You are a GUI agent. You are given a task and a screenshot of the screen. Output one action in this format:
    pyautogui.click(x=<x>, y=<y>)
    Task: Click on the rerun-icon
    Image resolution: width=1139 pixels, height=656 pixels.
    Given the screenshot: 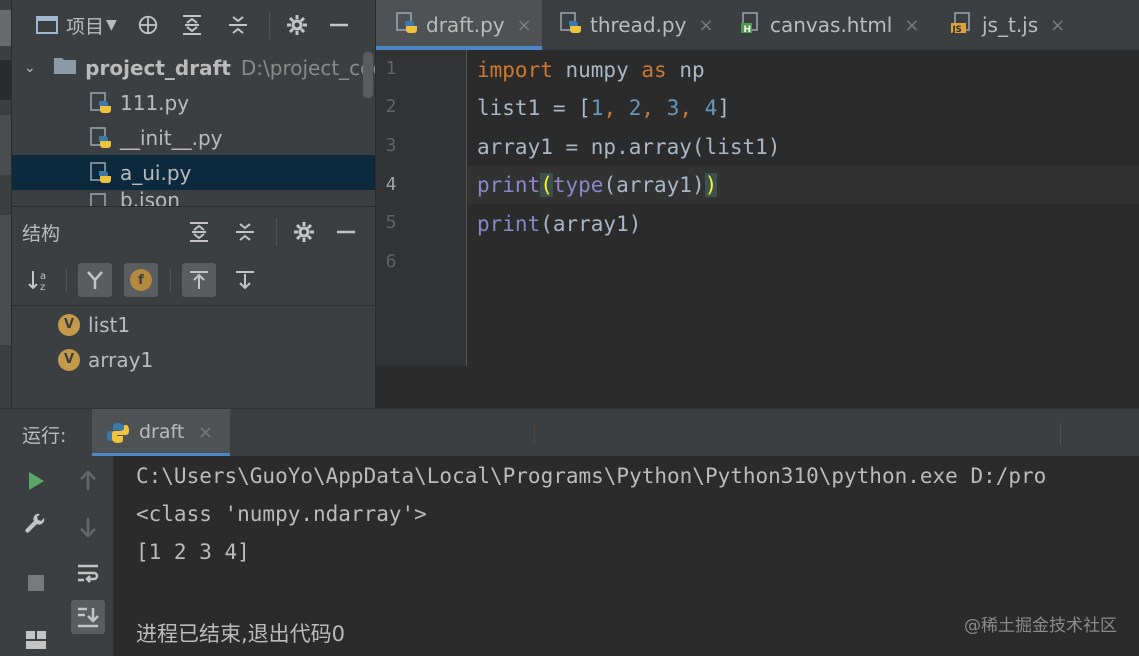 What is the action you would take?
    pyautogui.click(x=36, y=481)
    